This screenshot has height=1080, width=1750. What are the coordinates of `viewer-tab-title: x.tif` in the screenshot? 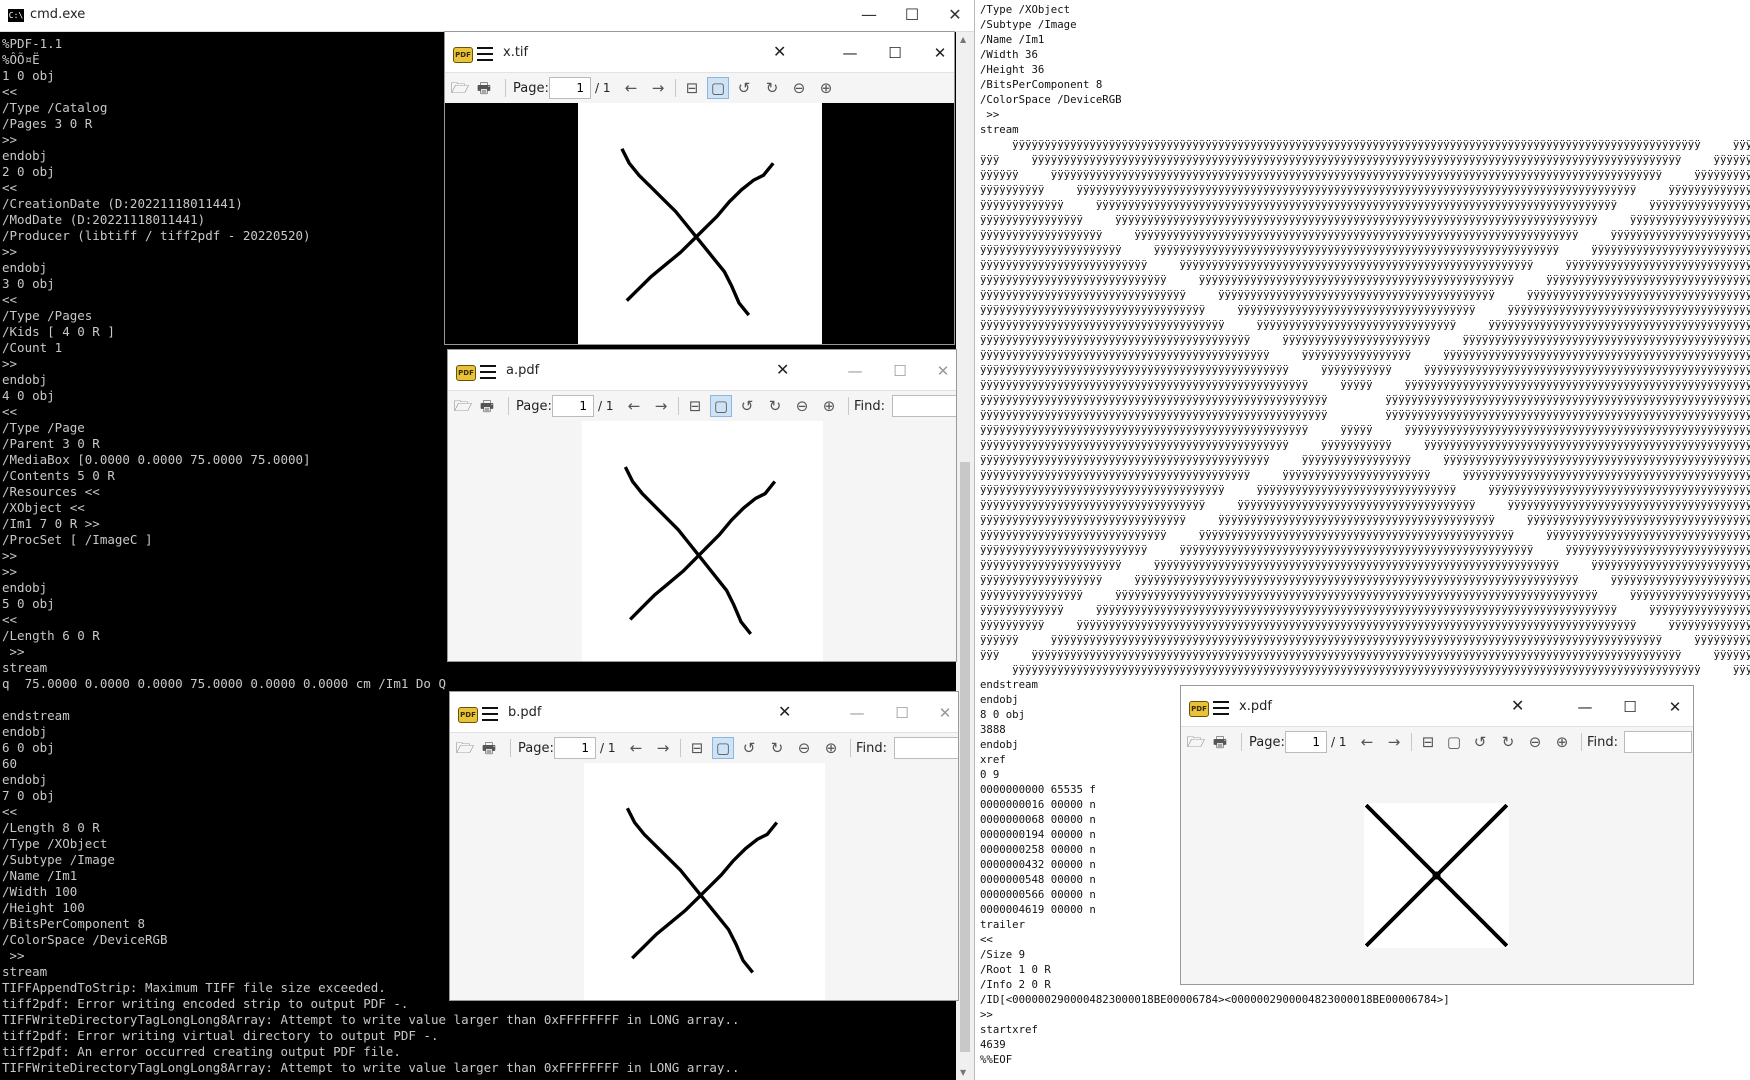 It's located at (516, 52).